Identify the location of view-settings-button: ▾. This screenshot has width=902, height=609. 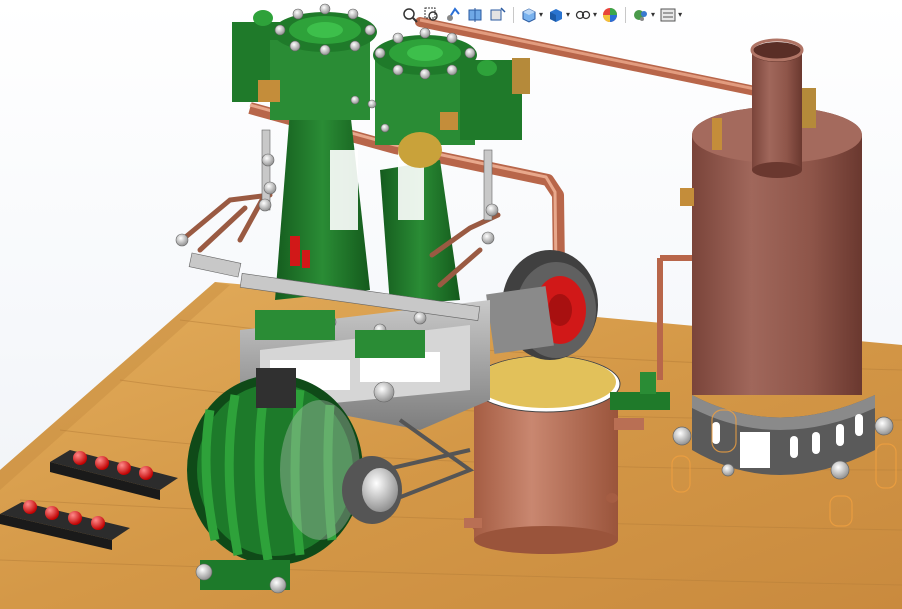
(670, 15).